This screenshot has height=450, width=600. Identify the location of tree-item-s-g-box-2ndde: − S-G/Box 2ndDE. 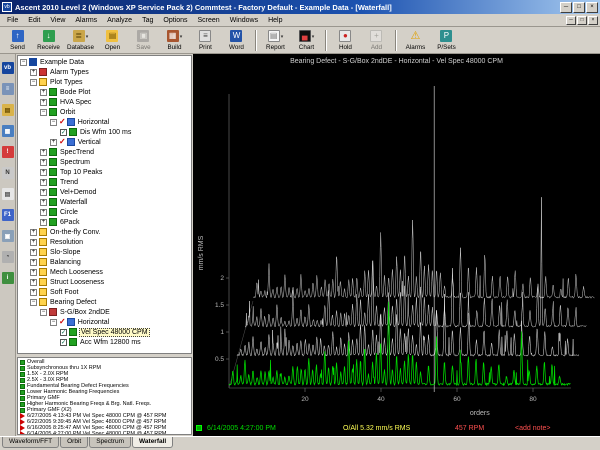
(104, 312).